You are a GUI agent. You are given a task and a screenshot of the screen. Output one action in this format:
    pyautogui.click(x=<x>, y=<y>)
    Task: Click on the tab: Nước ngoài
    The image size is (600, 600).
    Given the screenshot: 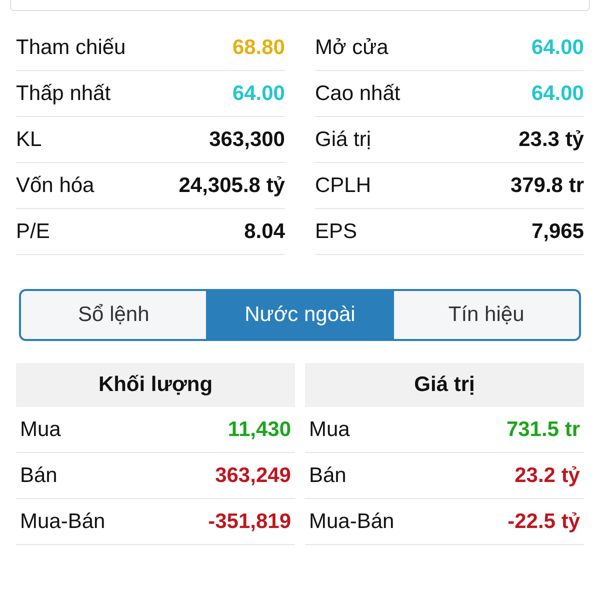 What is the action you would take?
    pyautogui.click(x=299, y=315)
    